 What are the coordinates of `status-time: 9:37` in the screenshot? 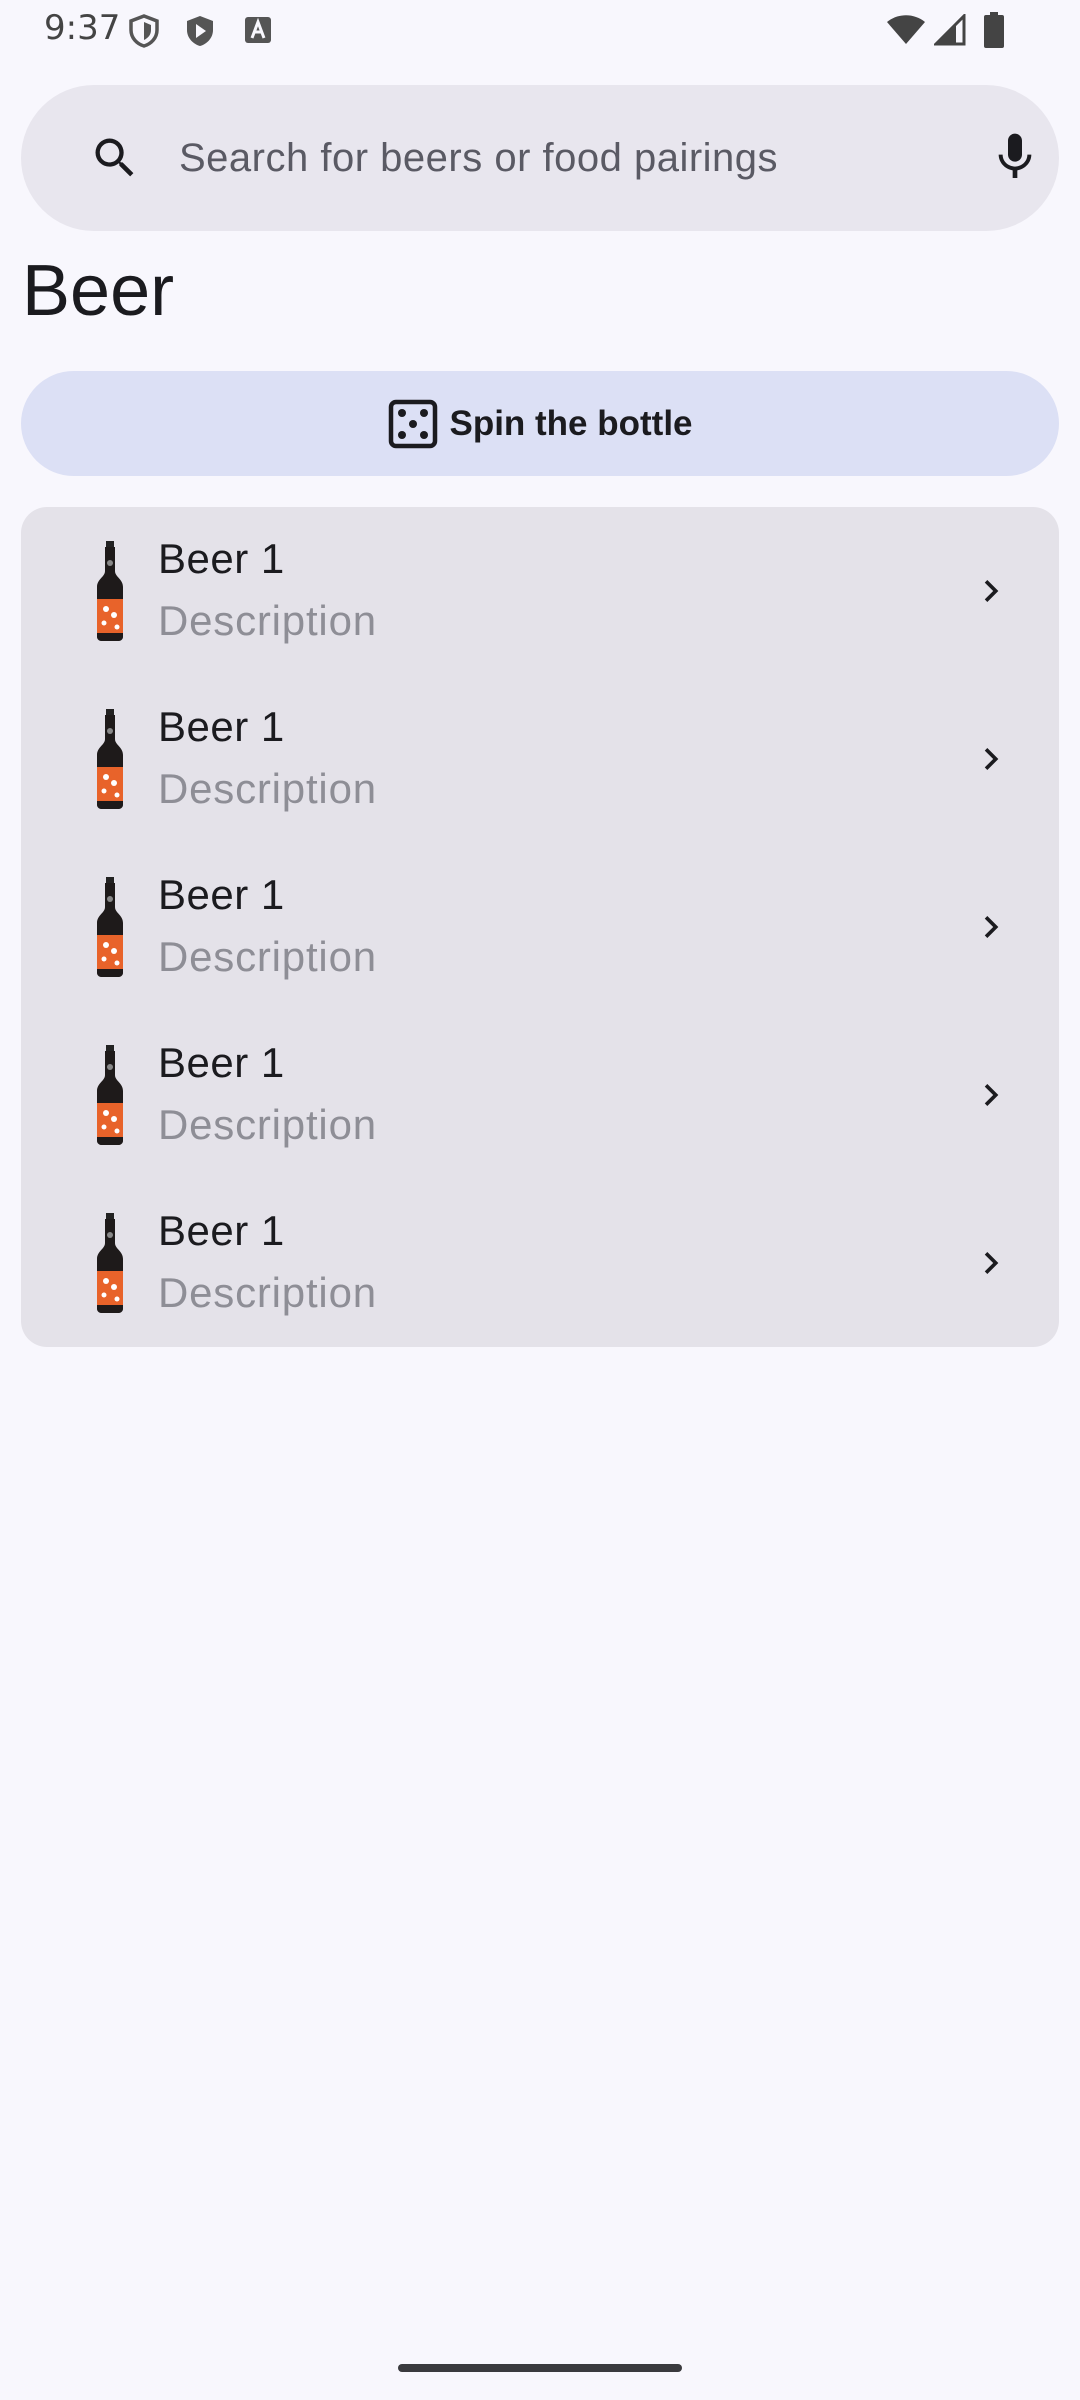 It's located at (82, 28).